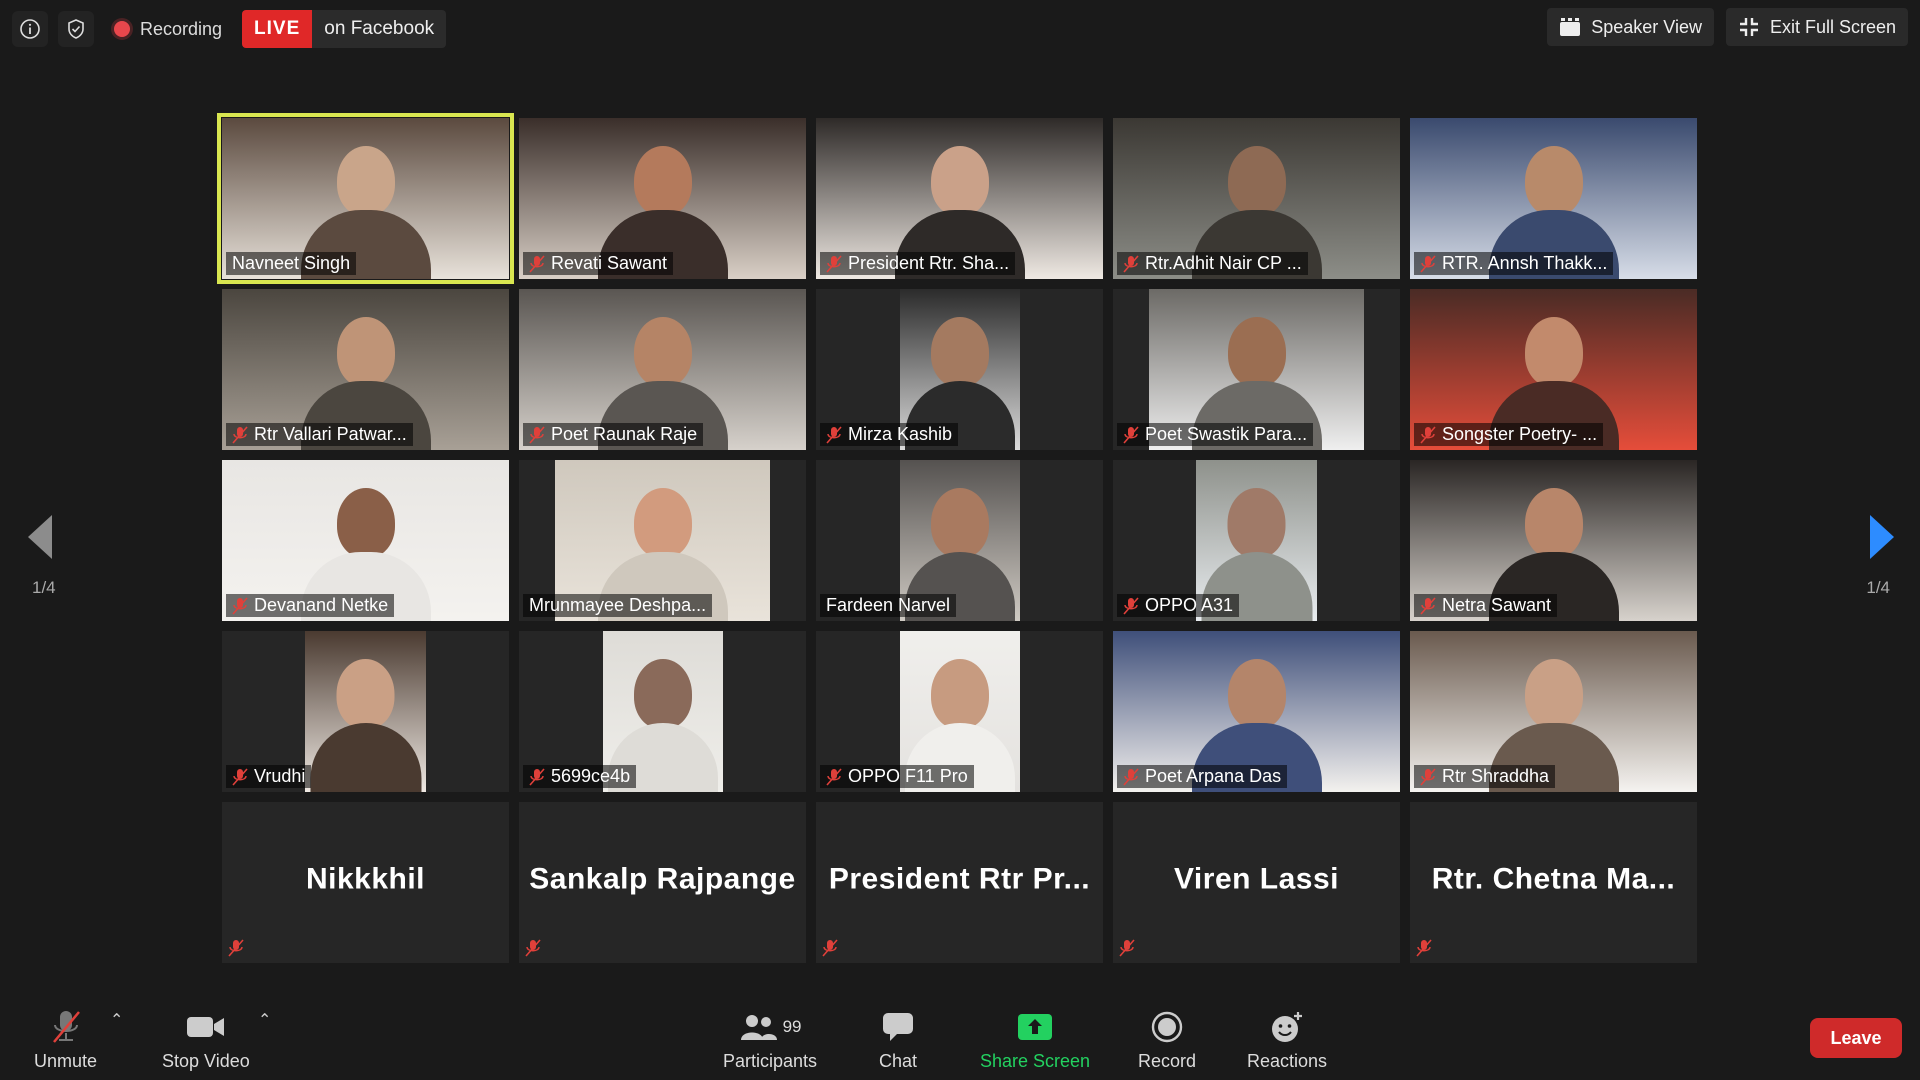 This screenshot has height=1080, width=1920. What do you see at coordinates (1553, 540) in the screenshot?
I see `participant-tile: Netra Sawant` at bounding box center [1553, 540].